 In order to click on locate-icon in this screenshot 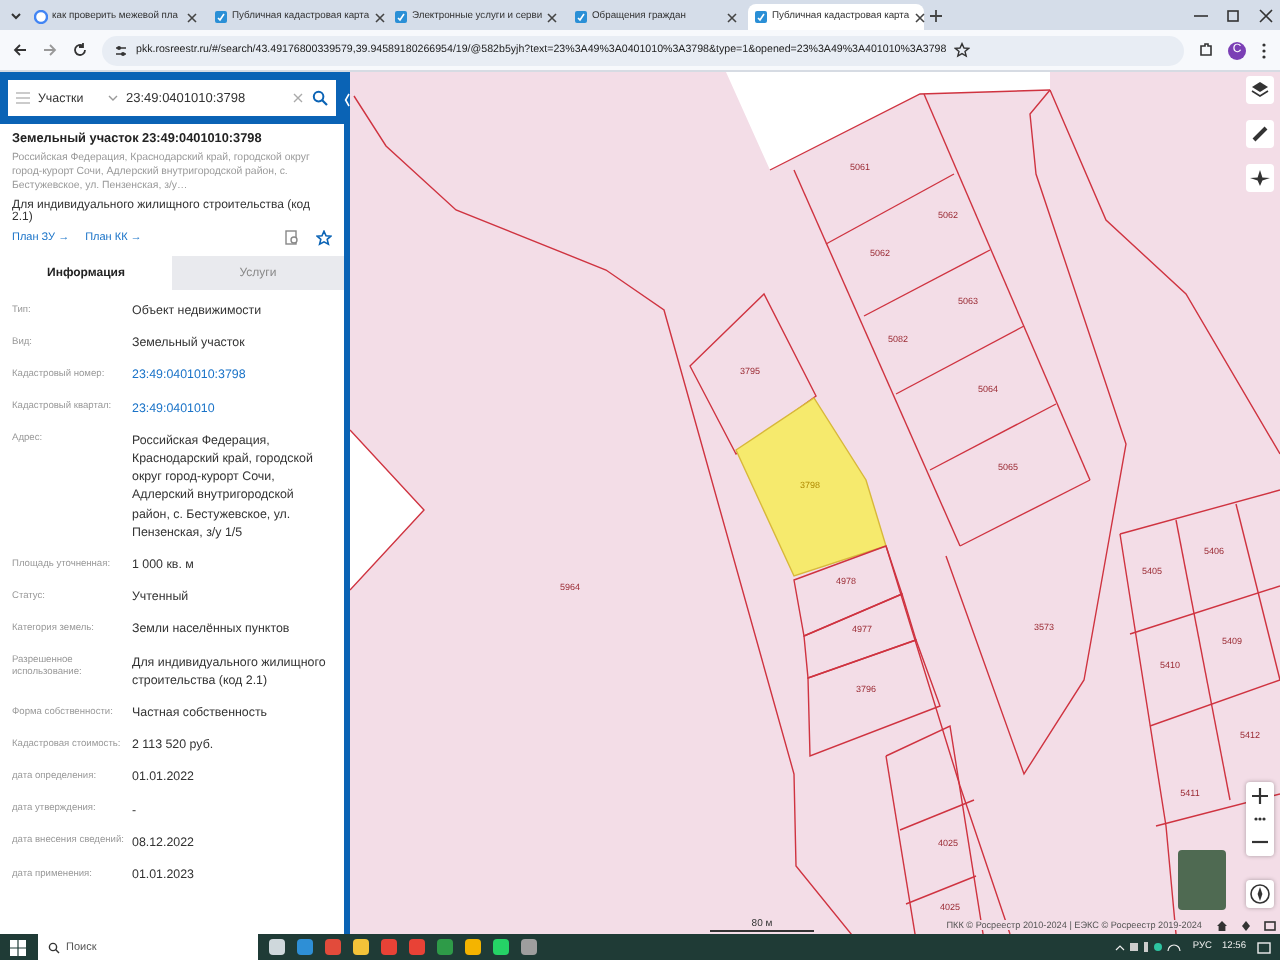, I will do `click(1260, 178)`.